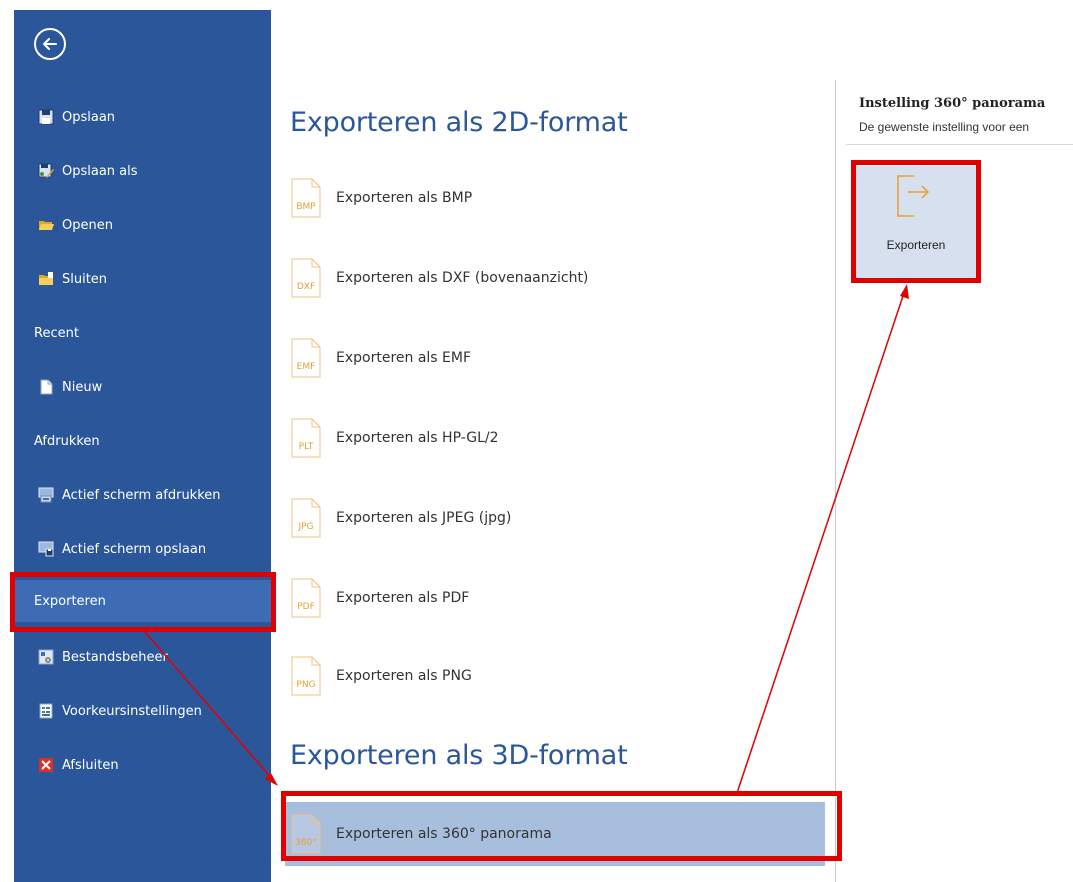 This screenshot has width=1073, height=882. I want to click on panel-title: Instelling 360° panorama, so click(952, 103).